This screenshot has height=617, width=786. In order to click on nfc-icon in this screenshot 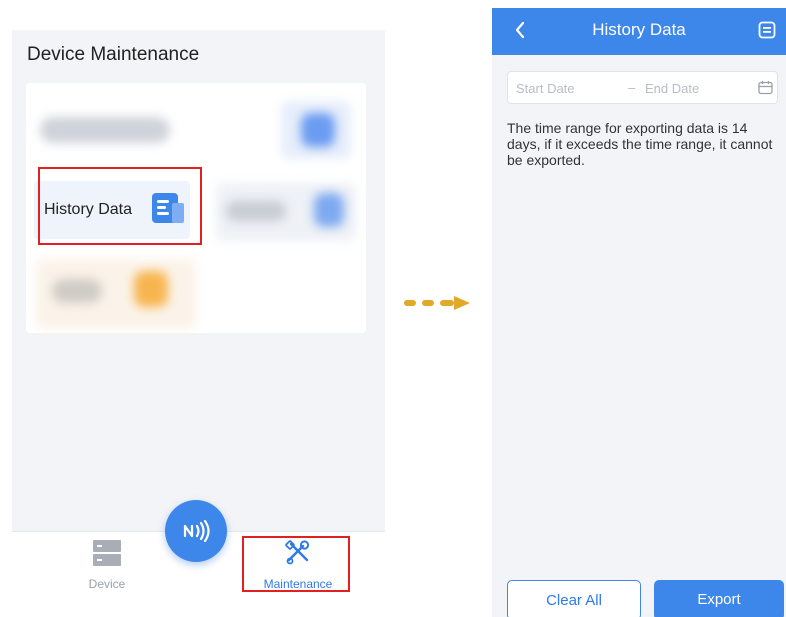, I will do `click(196, 531)`.